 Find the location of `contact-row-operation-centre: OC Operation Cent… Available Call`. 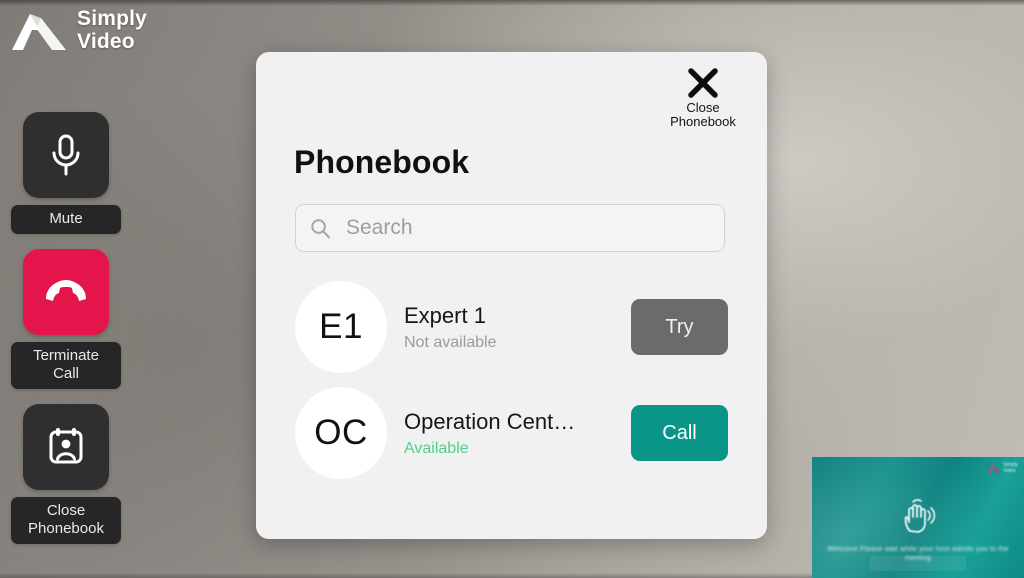

contact-row-operation-centre: OC Operation Cent… Available Call is located at coordinates (511, 433).